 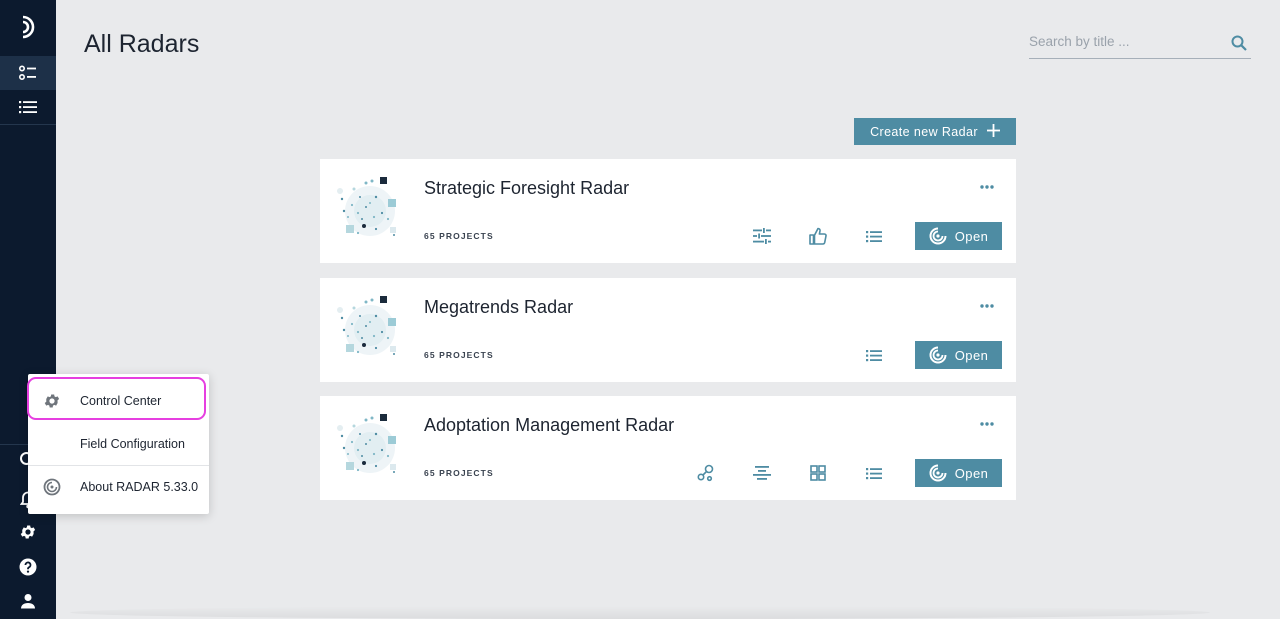 I want to click on network-icon, so click(x=706, y=473).